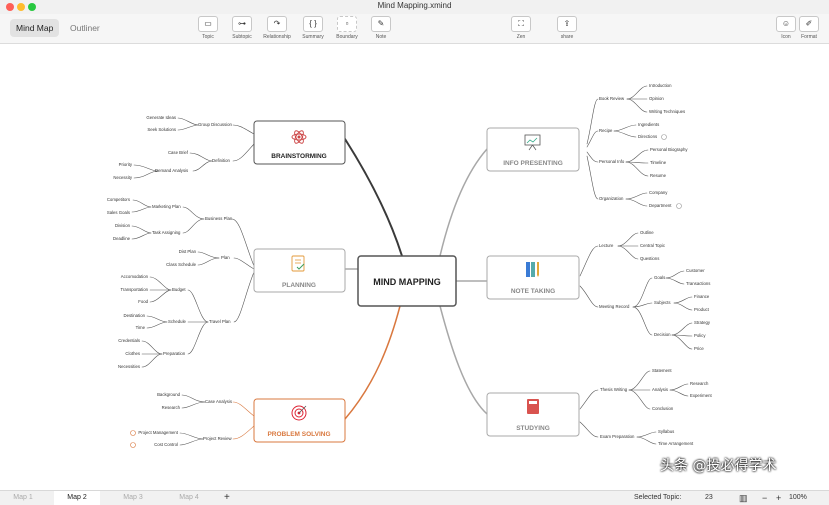 The width and height of the screenshot is (829, 505). Describe the element at coordinates (614, 389) in the screenshot. I see `subtopic: Thesis Writing` at that location.